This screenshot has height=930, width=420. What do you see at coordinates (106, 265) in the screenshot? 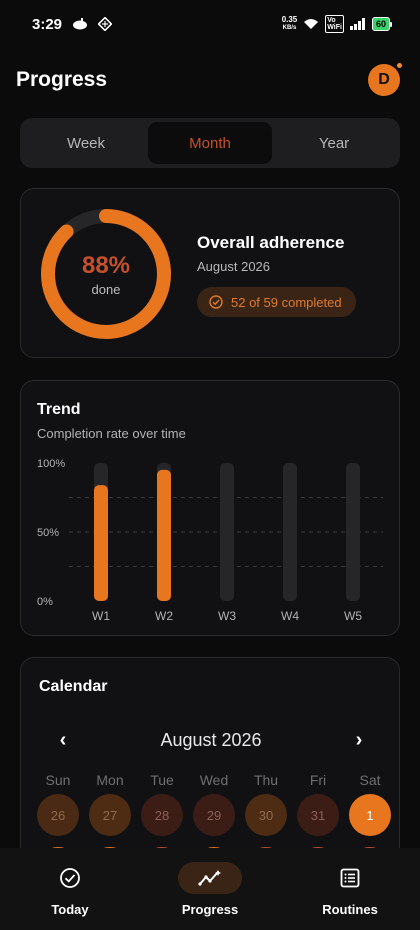
I see `adherence-percent: 88%` at bounding box center [106, 265].